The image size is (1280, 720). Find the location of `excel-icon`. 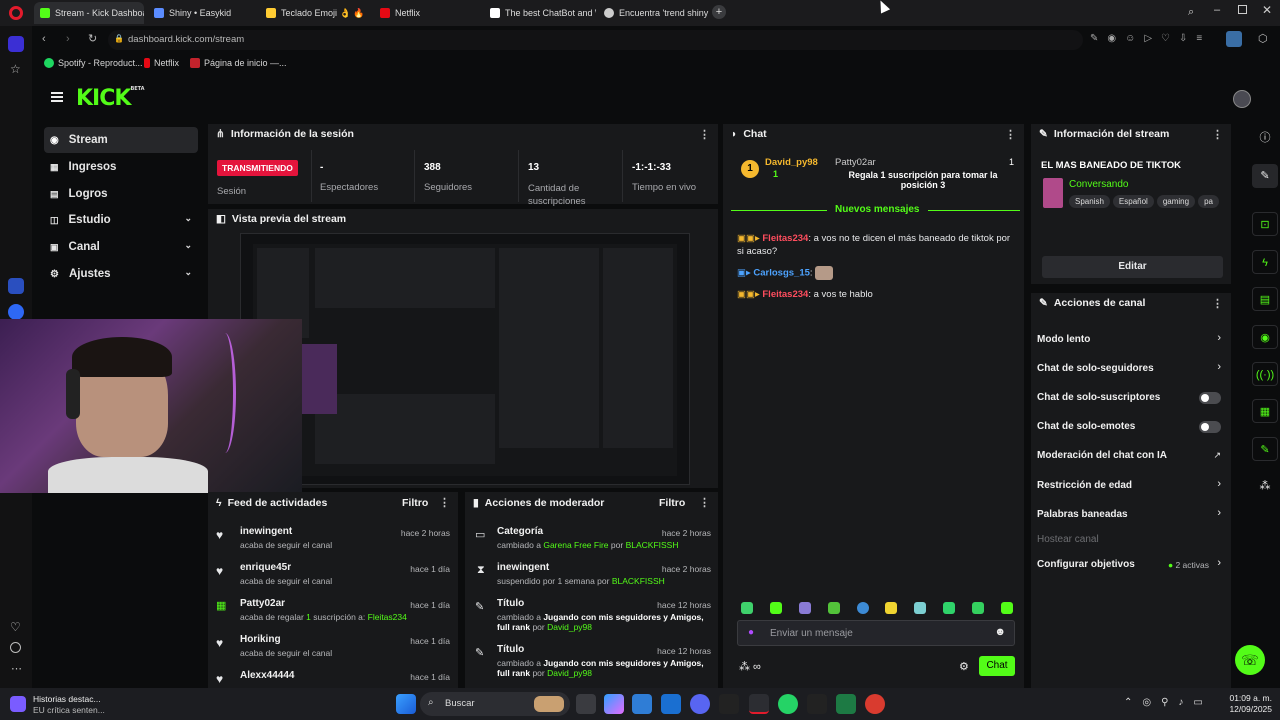

excel-icon is located at coordinates (846, 704).